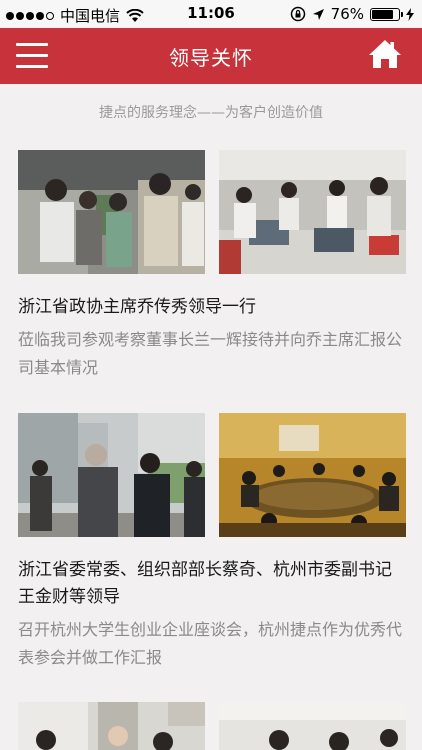 The height and width of the screenshot is (750, 422). What do you see at coordinates (211, 113) in the screenshot?
I see `slogan-text: 捷点的服务理念——为客户创造价值` at bounding box center [211, 113].